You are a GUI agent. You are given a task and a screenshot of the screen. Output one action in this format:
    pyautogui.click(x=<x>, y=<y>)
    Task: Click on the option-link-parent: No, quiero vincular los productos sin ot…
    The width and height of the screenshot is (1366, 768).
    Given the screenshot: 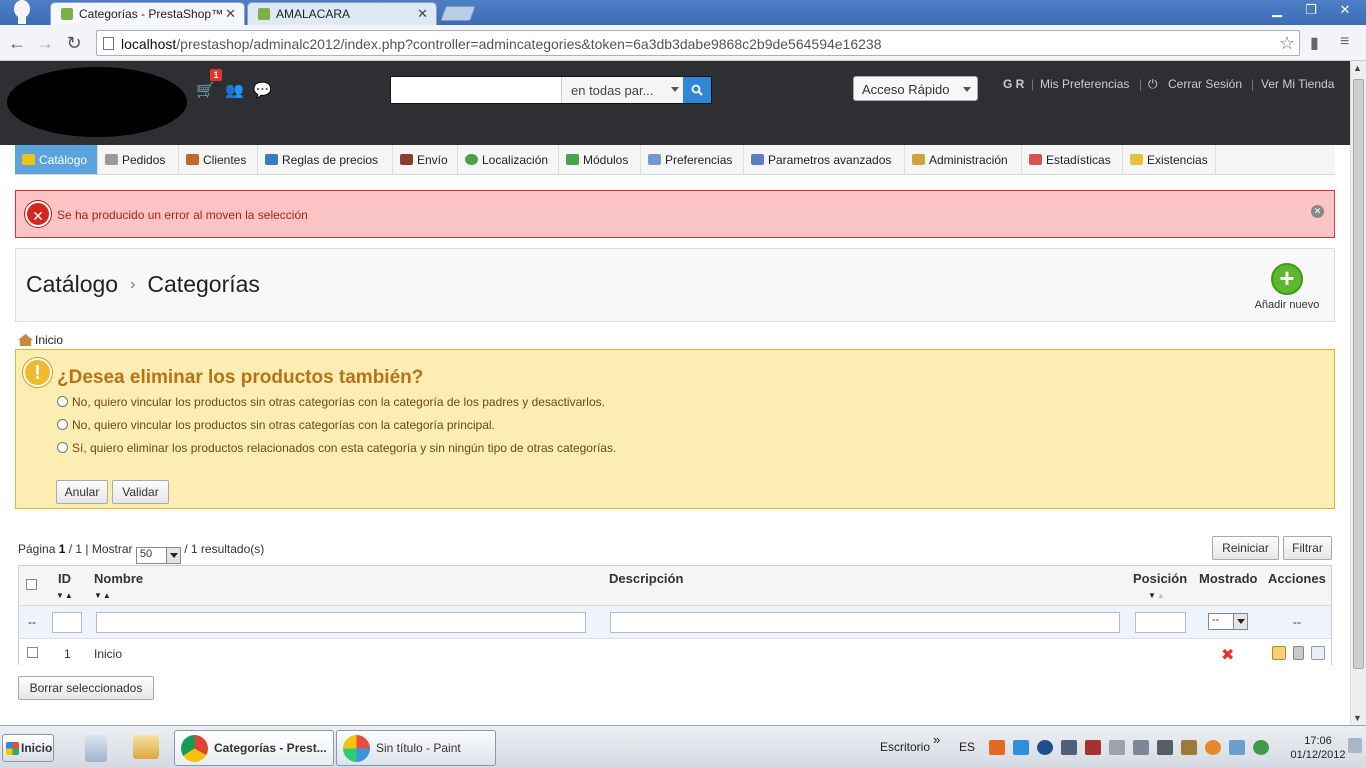 What is the action you would take?
    pyautogui.click(x=331, y=402)
    